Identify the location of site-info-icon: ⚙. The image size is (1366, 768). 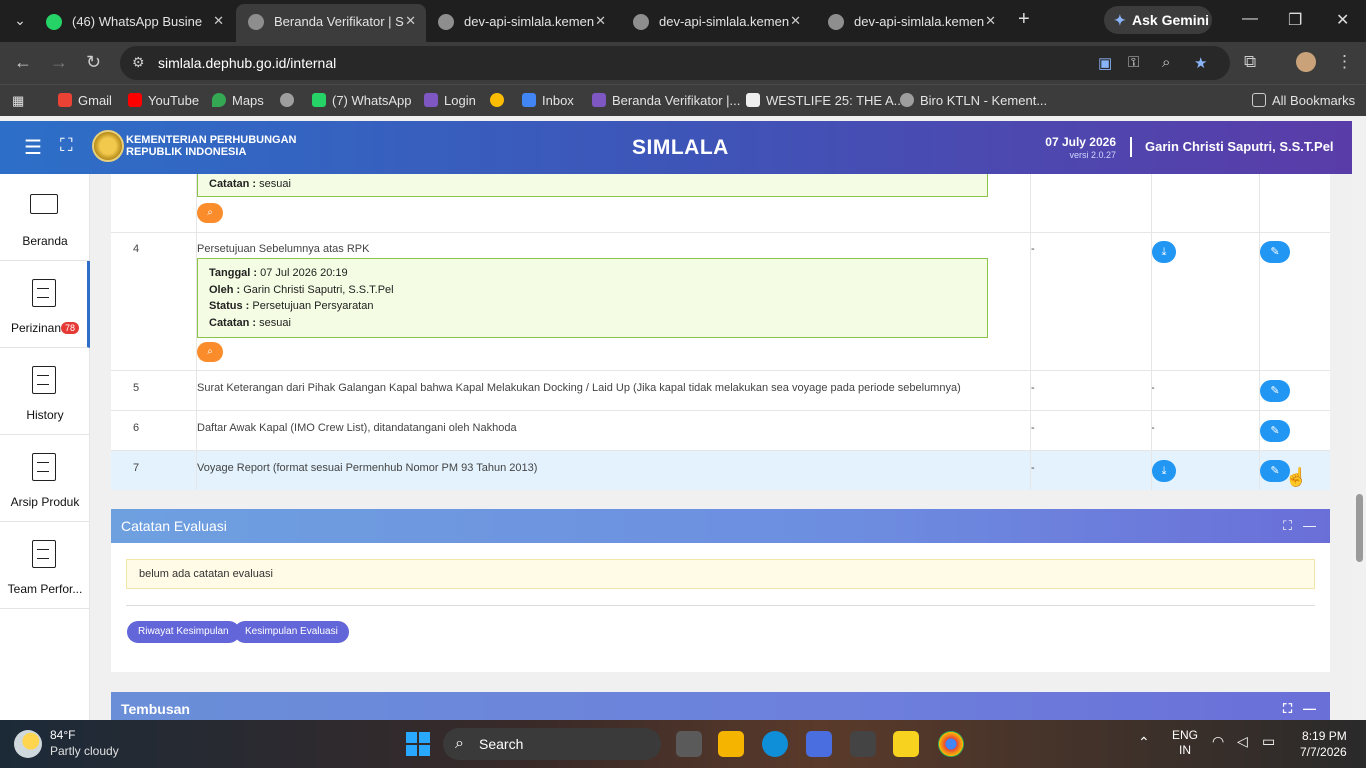
(138, 62).